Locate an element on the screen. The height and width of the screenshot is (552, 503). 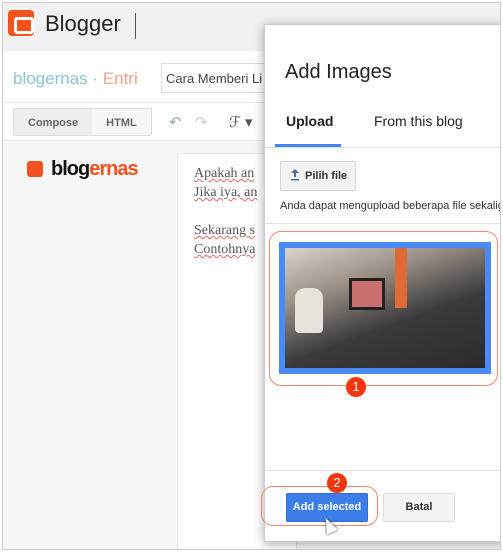
blogger-logo-icon is located at coordinates (21, 23).